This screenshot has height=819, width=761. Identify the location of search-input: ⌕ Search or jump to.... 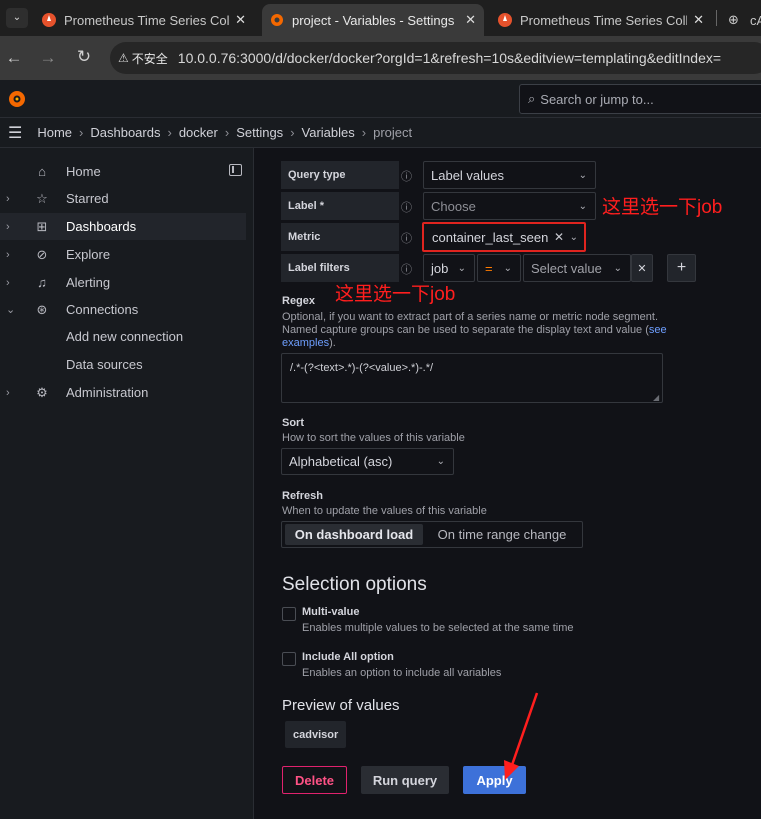
(640, 99).